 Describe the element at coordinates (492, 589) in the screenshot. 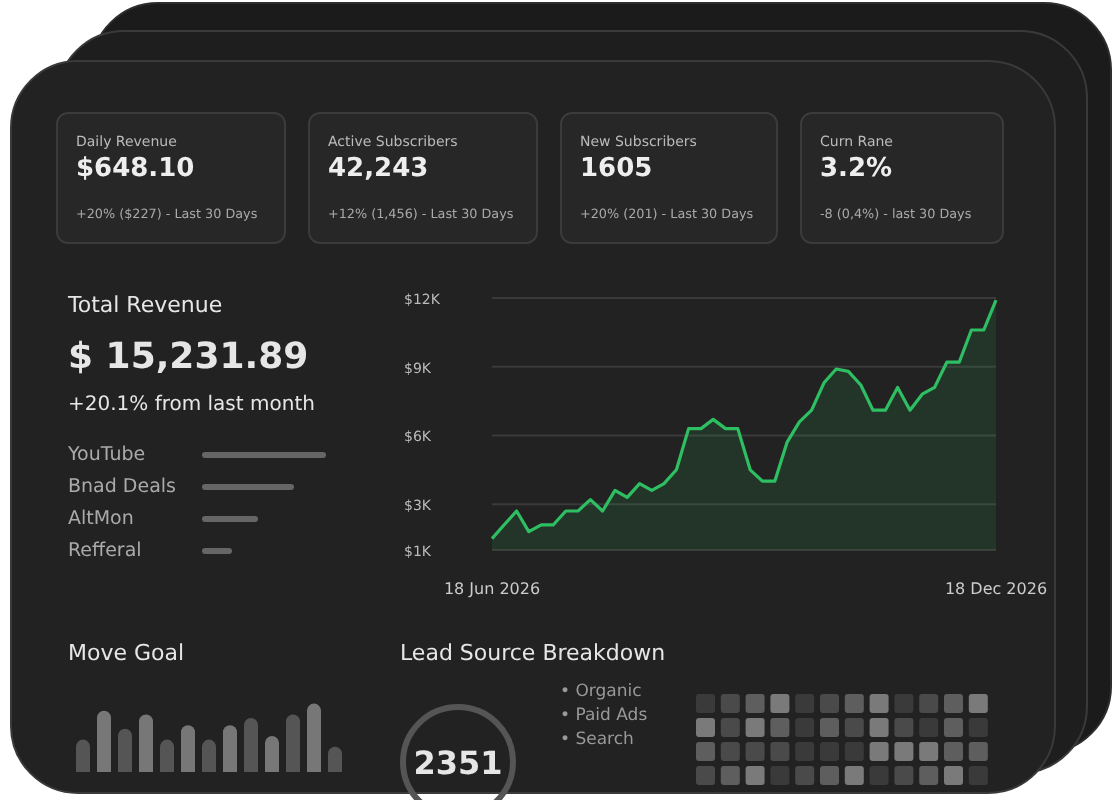

I see `axis-label: 18 Jun 2026` at that location.